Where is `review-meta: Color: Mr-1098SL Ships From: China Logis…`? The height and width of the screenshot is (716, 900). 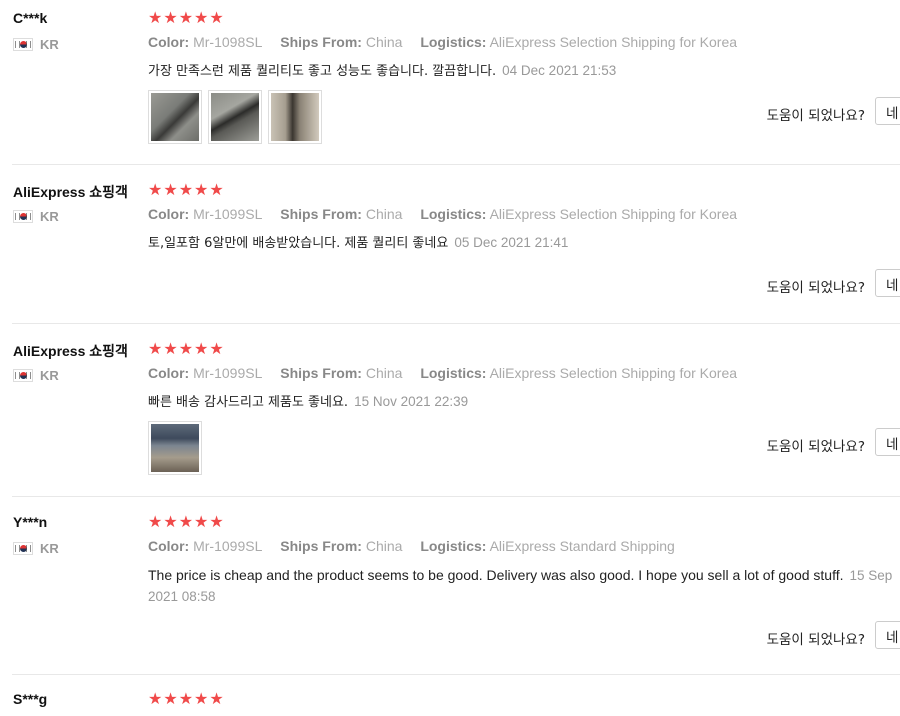 review-meta: Color: Mr-1098SL Ships From: China Logis… is located at coordinates (449, 42).